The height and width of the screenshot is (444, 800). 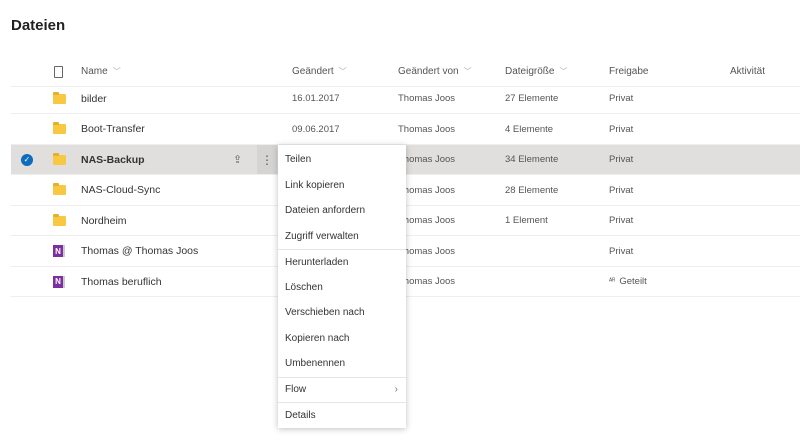 I want to click on menu-item-verschieben-nach: Verschieben nach, so click(x=342, y=313).